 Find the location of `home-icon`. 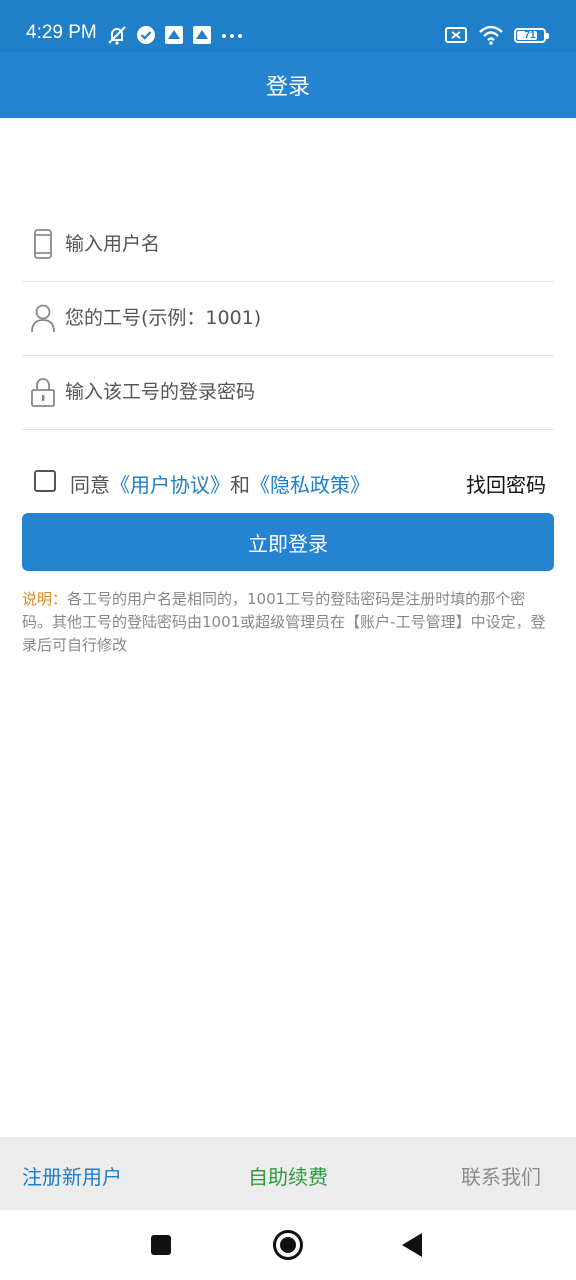

home-icon is located at coordinates (288, 1245).